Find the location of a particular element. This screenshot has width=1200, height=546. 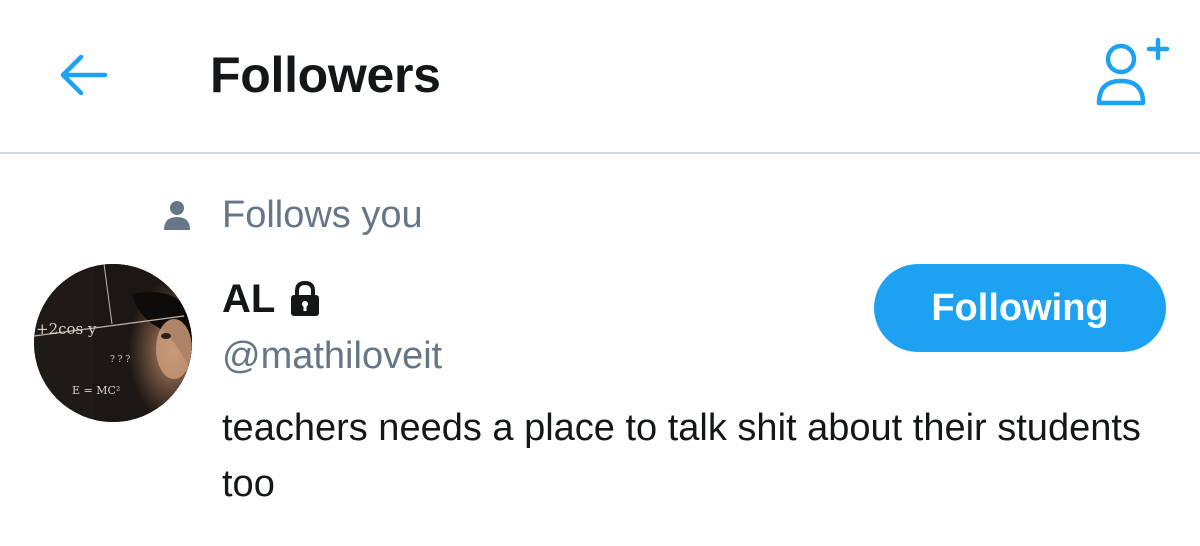

following-button: Following is located at coordinates (1020, 308).